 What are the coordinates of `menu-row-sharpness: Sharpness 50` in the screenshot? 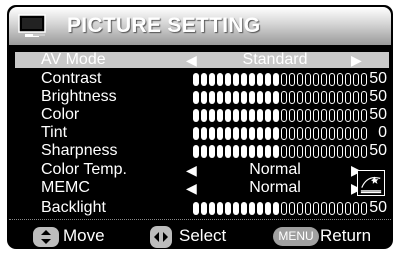 It's located at (202, 151).